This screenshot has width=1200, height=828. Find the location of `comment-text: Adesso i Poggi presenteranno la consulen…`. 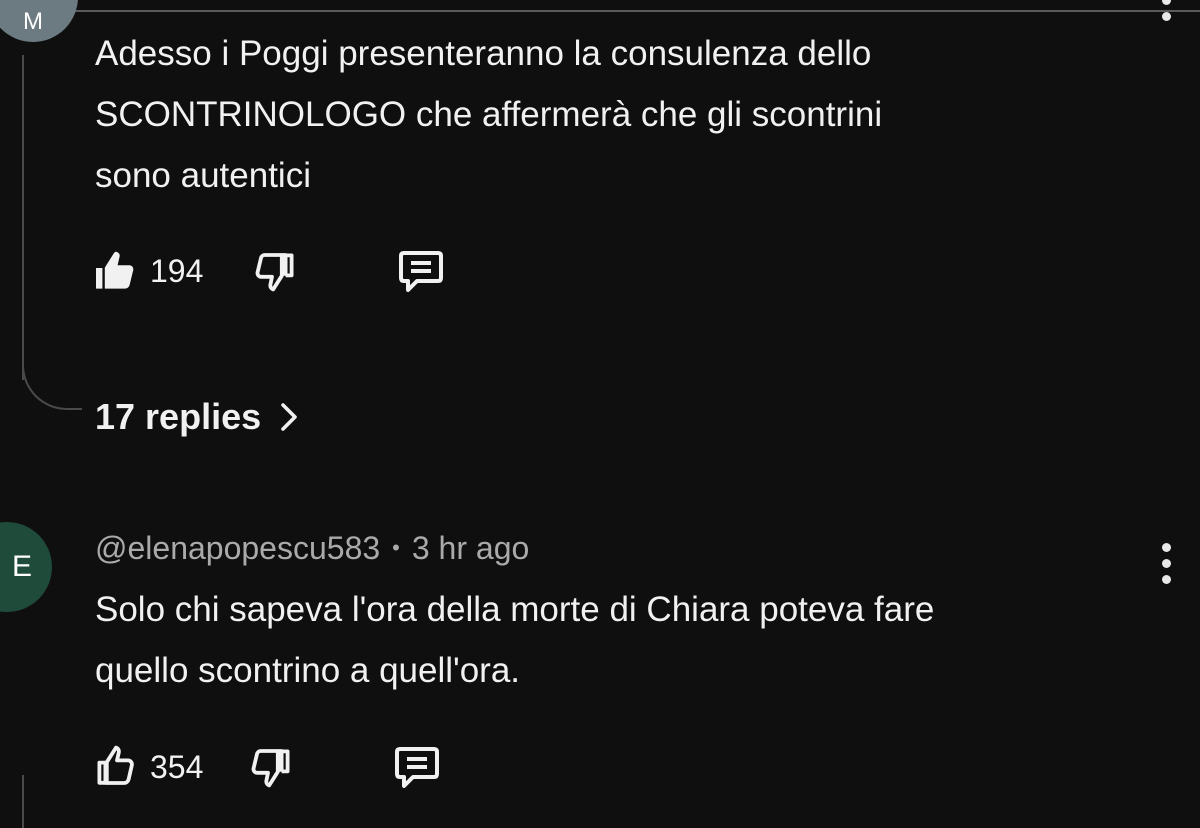

comment-text: Adesso i Poggi presenteranno la consulen… is located at coordinates (489, 114).